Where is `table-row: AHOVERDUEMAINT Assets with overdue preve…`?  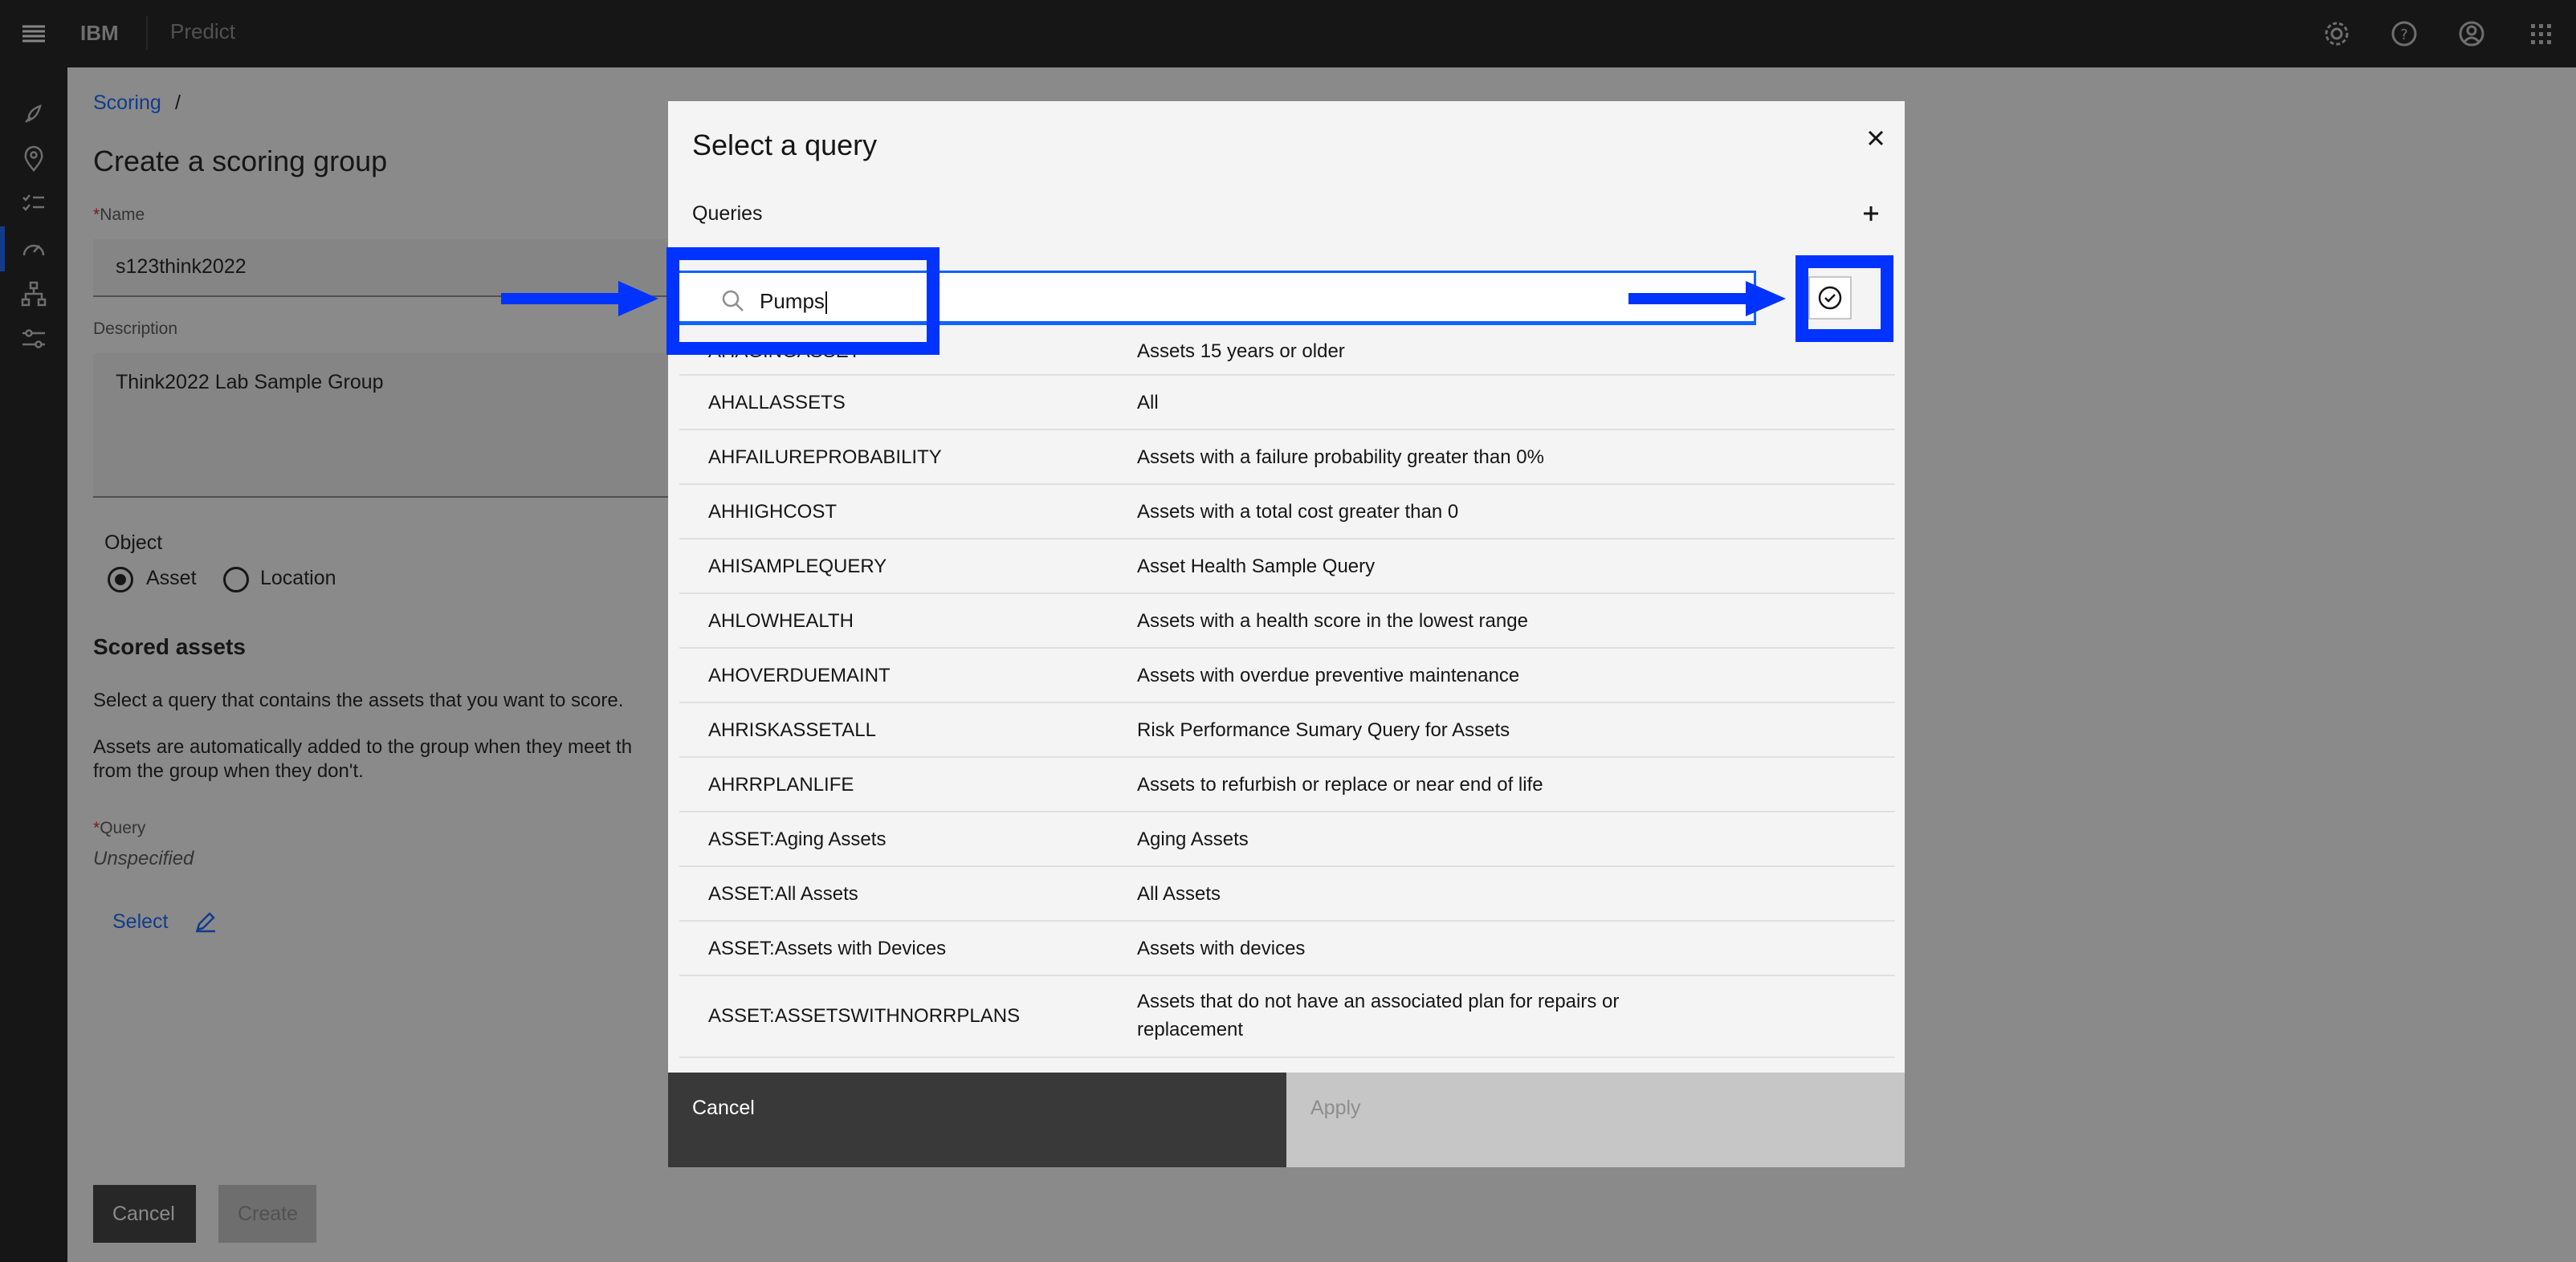
table-row: AHOVERDUEMAINT Assets with overdue preve… is located at coordinates (1287, 676).